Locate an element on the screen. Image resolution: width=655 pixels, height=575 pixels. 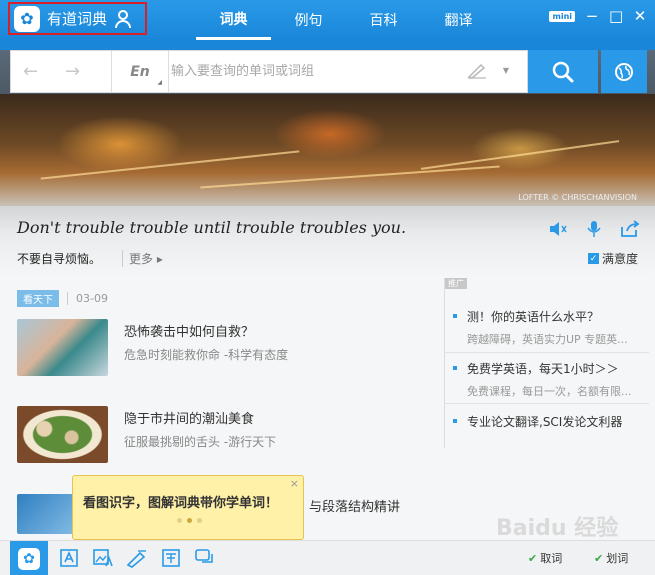
ad-badge: 推广 is located at coordinates (456, 283).